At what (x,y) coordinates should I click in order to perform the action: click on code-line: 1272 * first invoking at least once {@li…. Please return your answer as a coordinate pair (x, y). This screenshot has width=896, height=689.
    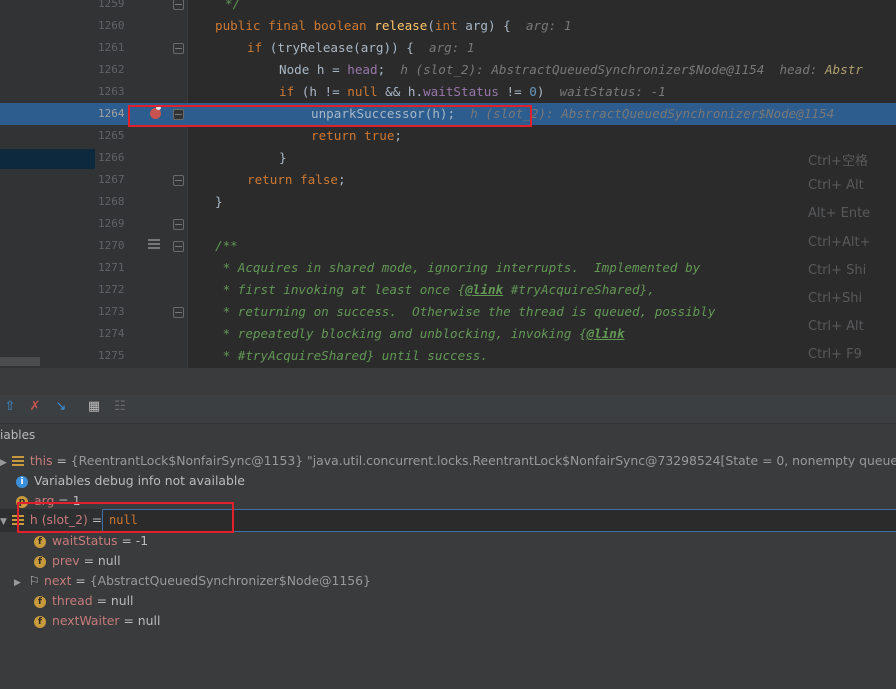
    Looking at the image, I should click on (448, 290).